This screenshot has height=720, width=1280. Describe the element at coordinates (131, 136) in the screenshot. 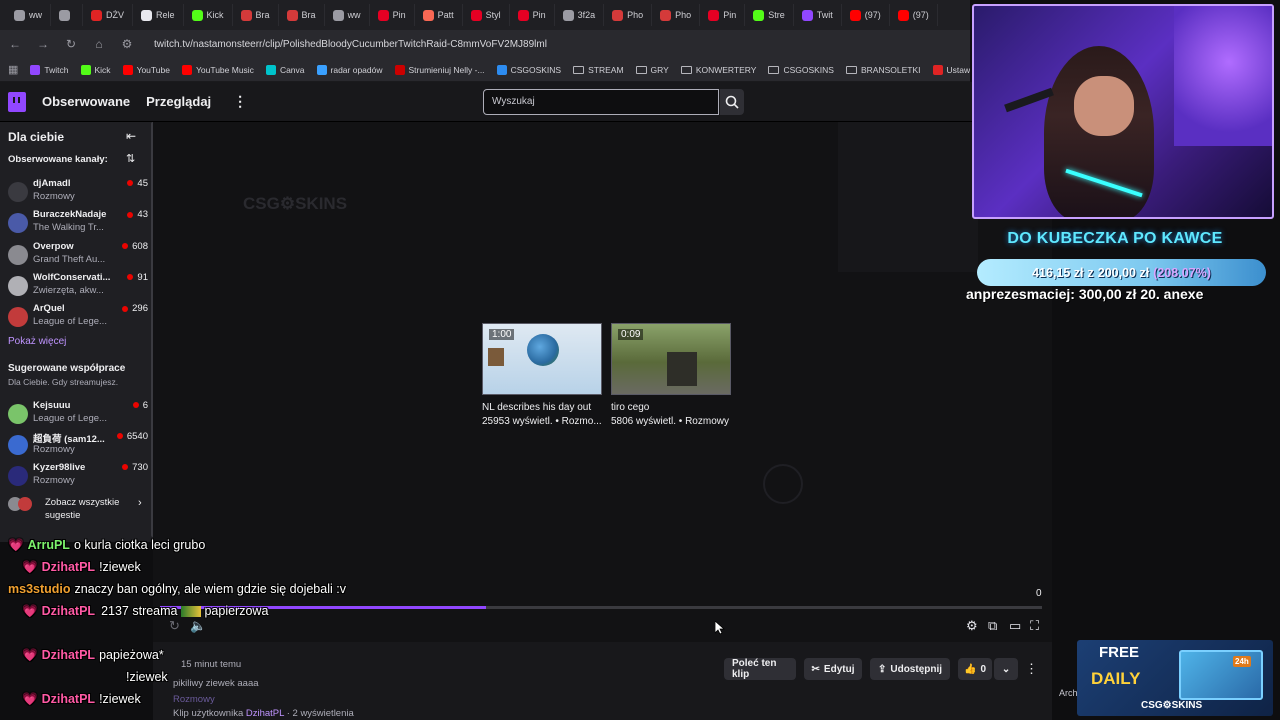

I see `collapse-sidebar-icon: ⇤` at that location.